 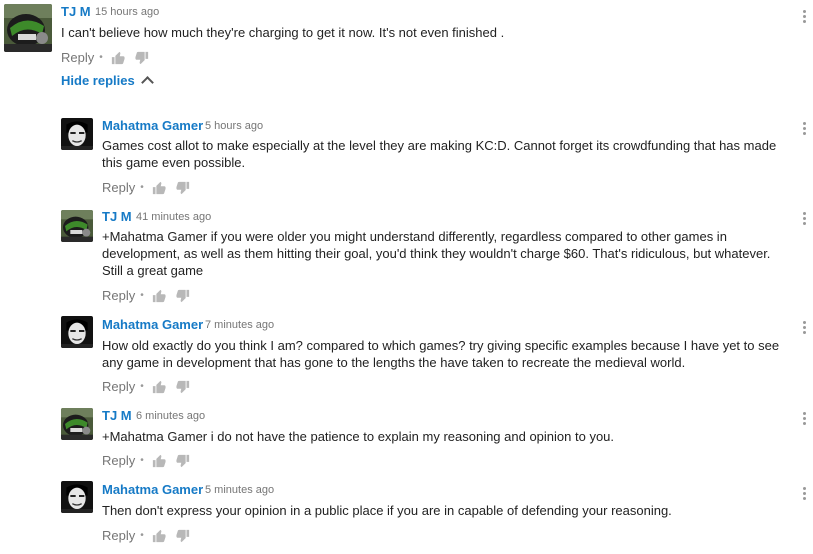 What do you see at coordinates (170, 416) in the screenshot?
I see `comment-timestamp: 6 minutes ago` at bounding box center [170, 416].